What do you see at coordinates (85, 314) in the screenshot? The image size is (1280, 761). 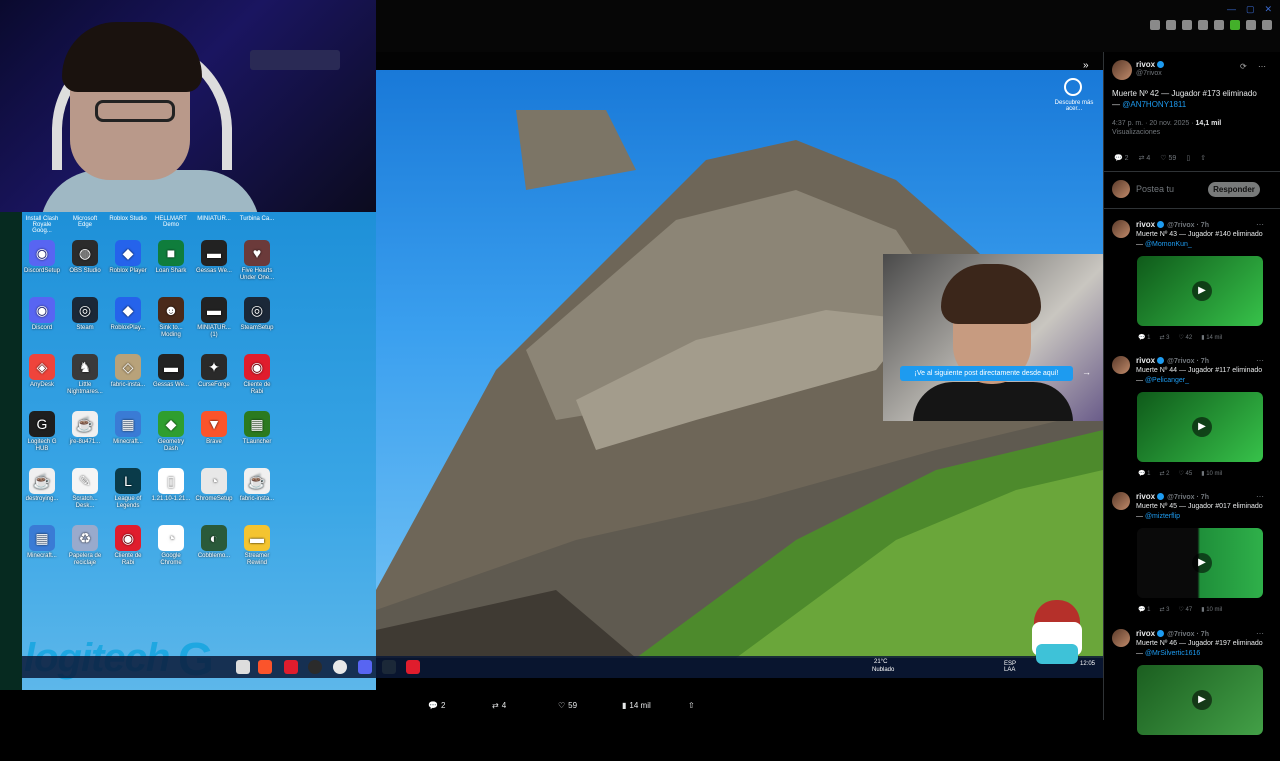 I see `desktop-shortcut: ◎ Steam` at bounding box center [85, 314].